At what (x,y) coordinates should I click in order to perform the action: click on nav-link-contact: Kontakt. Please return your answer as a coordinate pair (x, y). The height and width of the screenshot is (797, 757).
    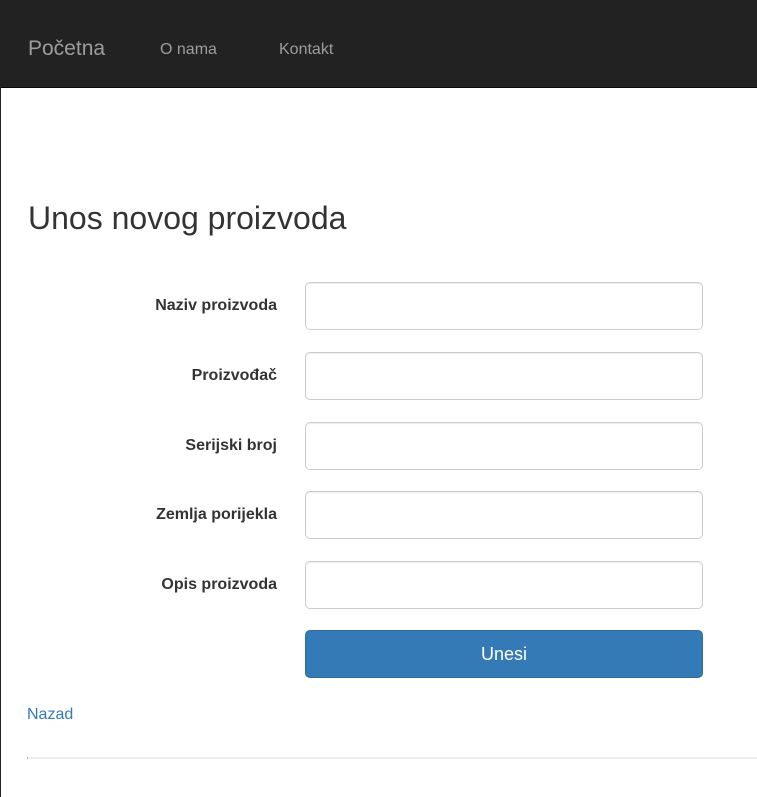
    Looking at the image, I should click on (306, 50).